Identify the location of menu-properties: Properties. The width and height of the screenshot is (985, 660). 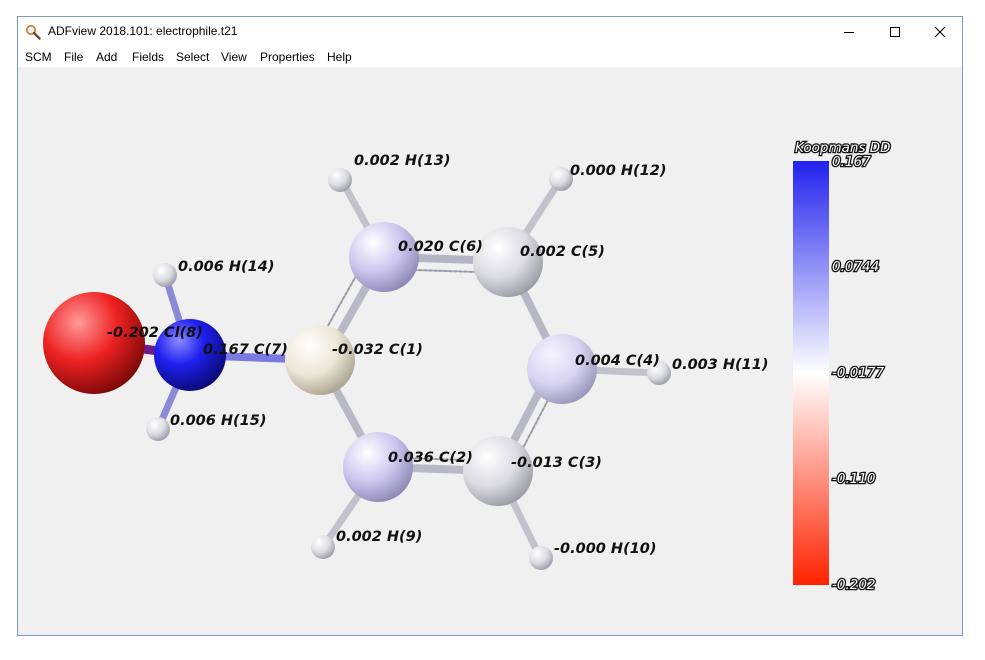
(287, 57).